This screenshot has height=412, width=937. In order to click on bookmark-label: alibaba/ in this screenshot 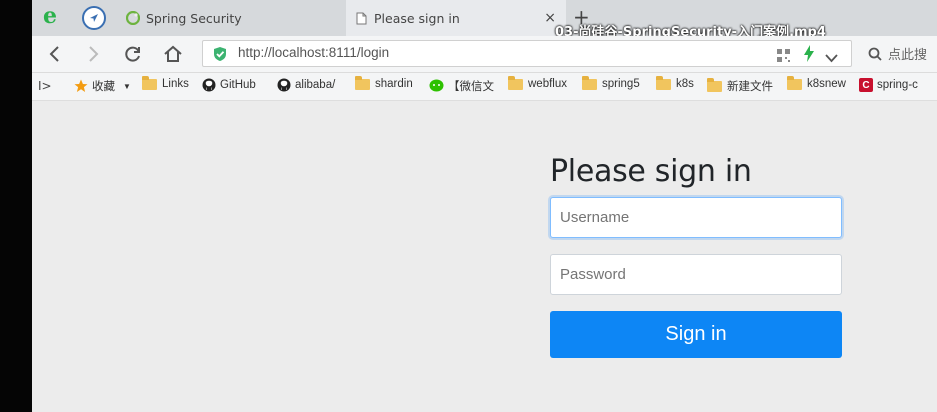, I will do `click(315, 85)`.